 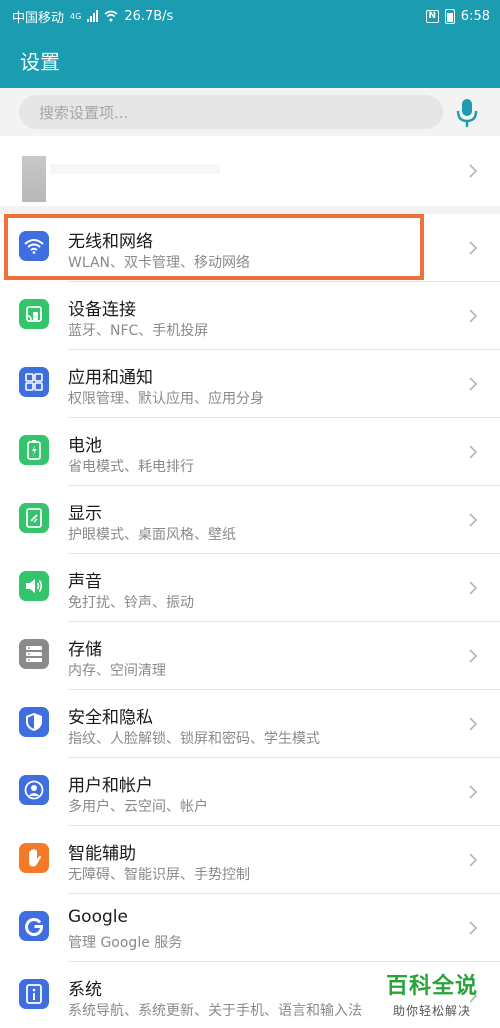 What do you see at coordinates (467, 113) in the screenshot?
I see `microphone-icon` at bounding box center [467, 113].